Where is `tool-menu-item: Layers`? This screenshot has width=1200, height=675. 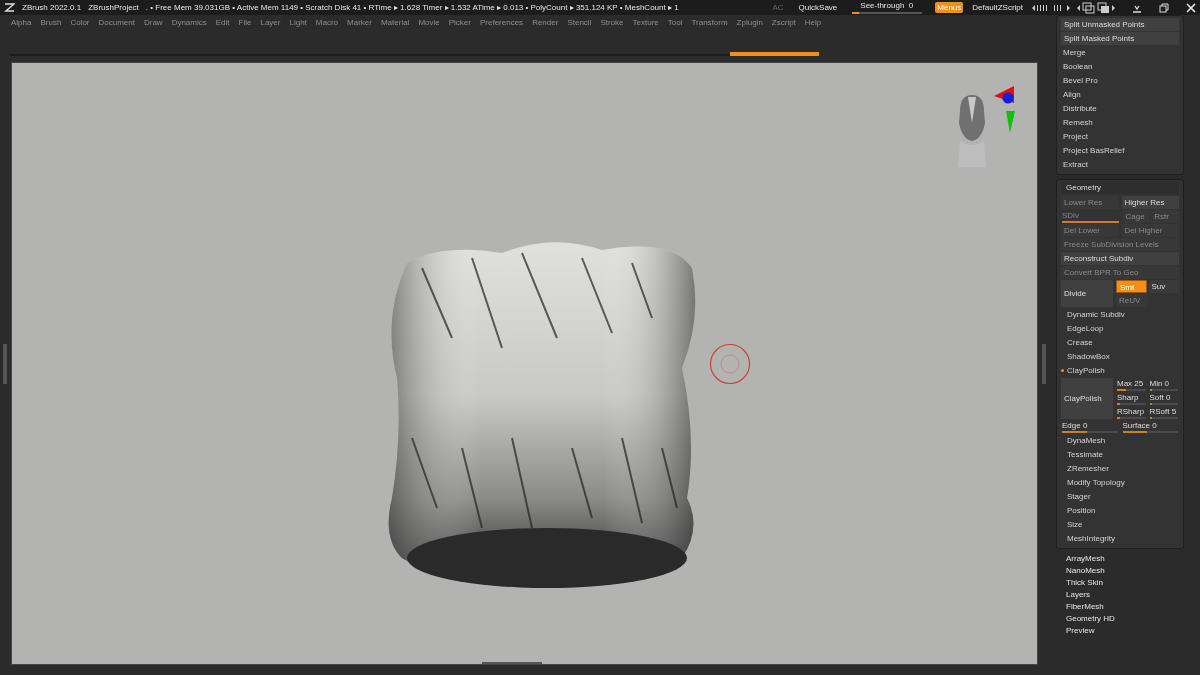
tool-menu-item: Layers is located at coordinates (1124, 595).